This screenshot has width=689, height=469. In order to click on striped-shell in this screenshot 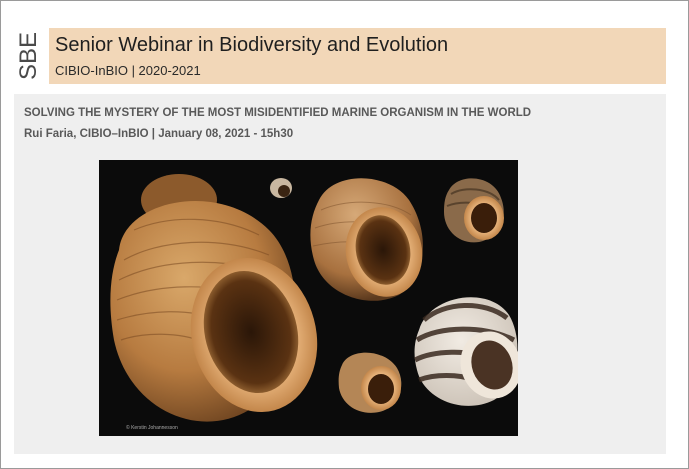, I will do `click(465, 351)`.